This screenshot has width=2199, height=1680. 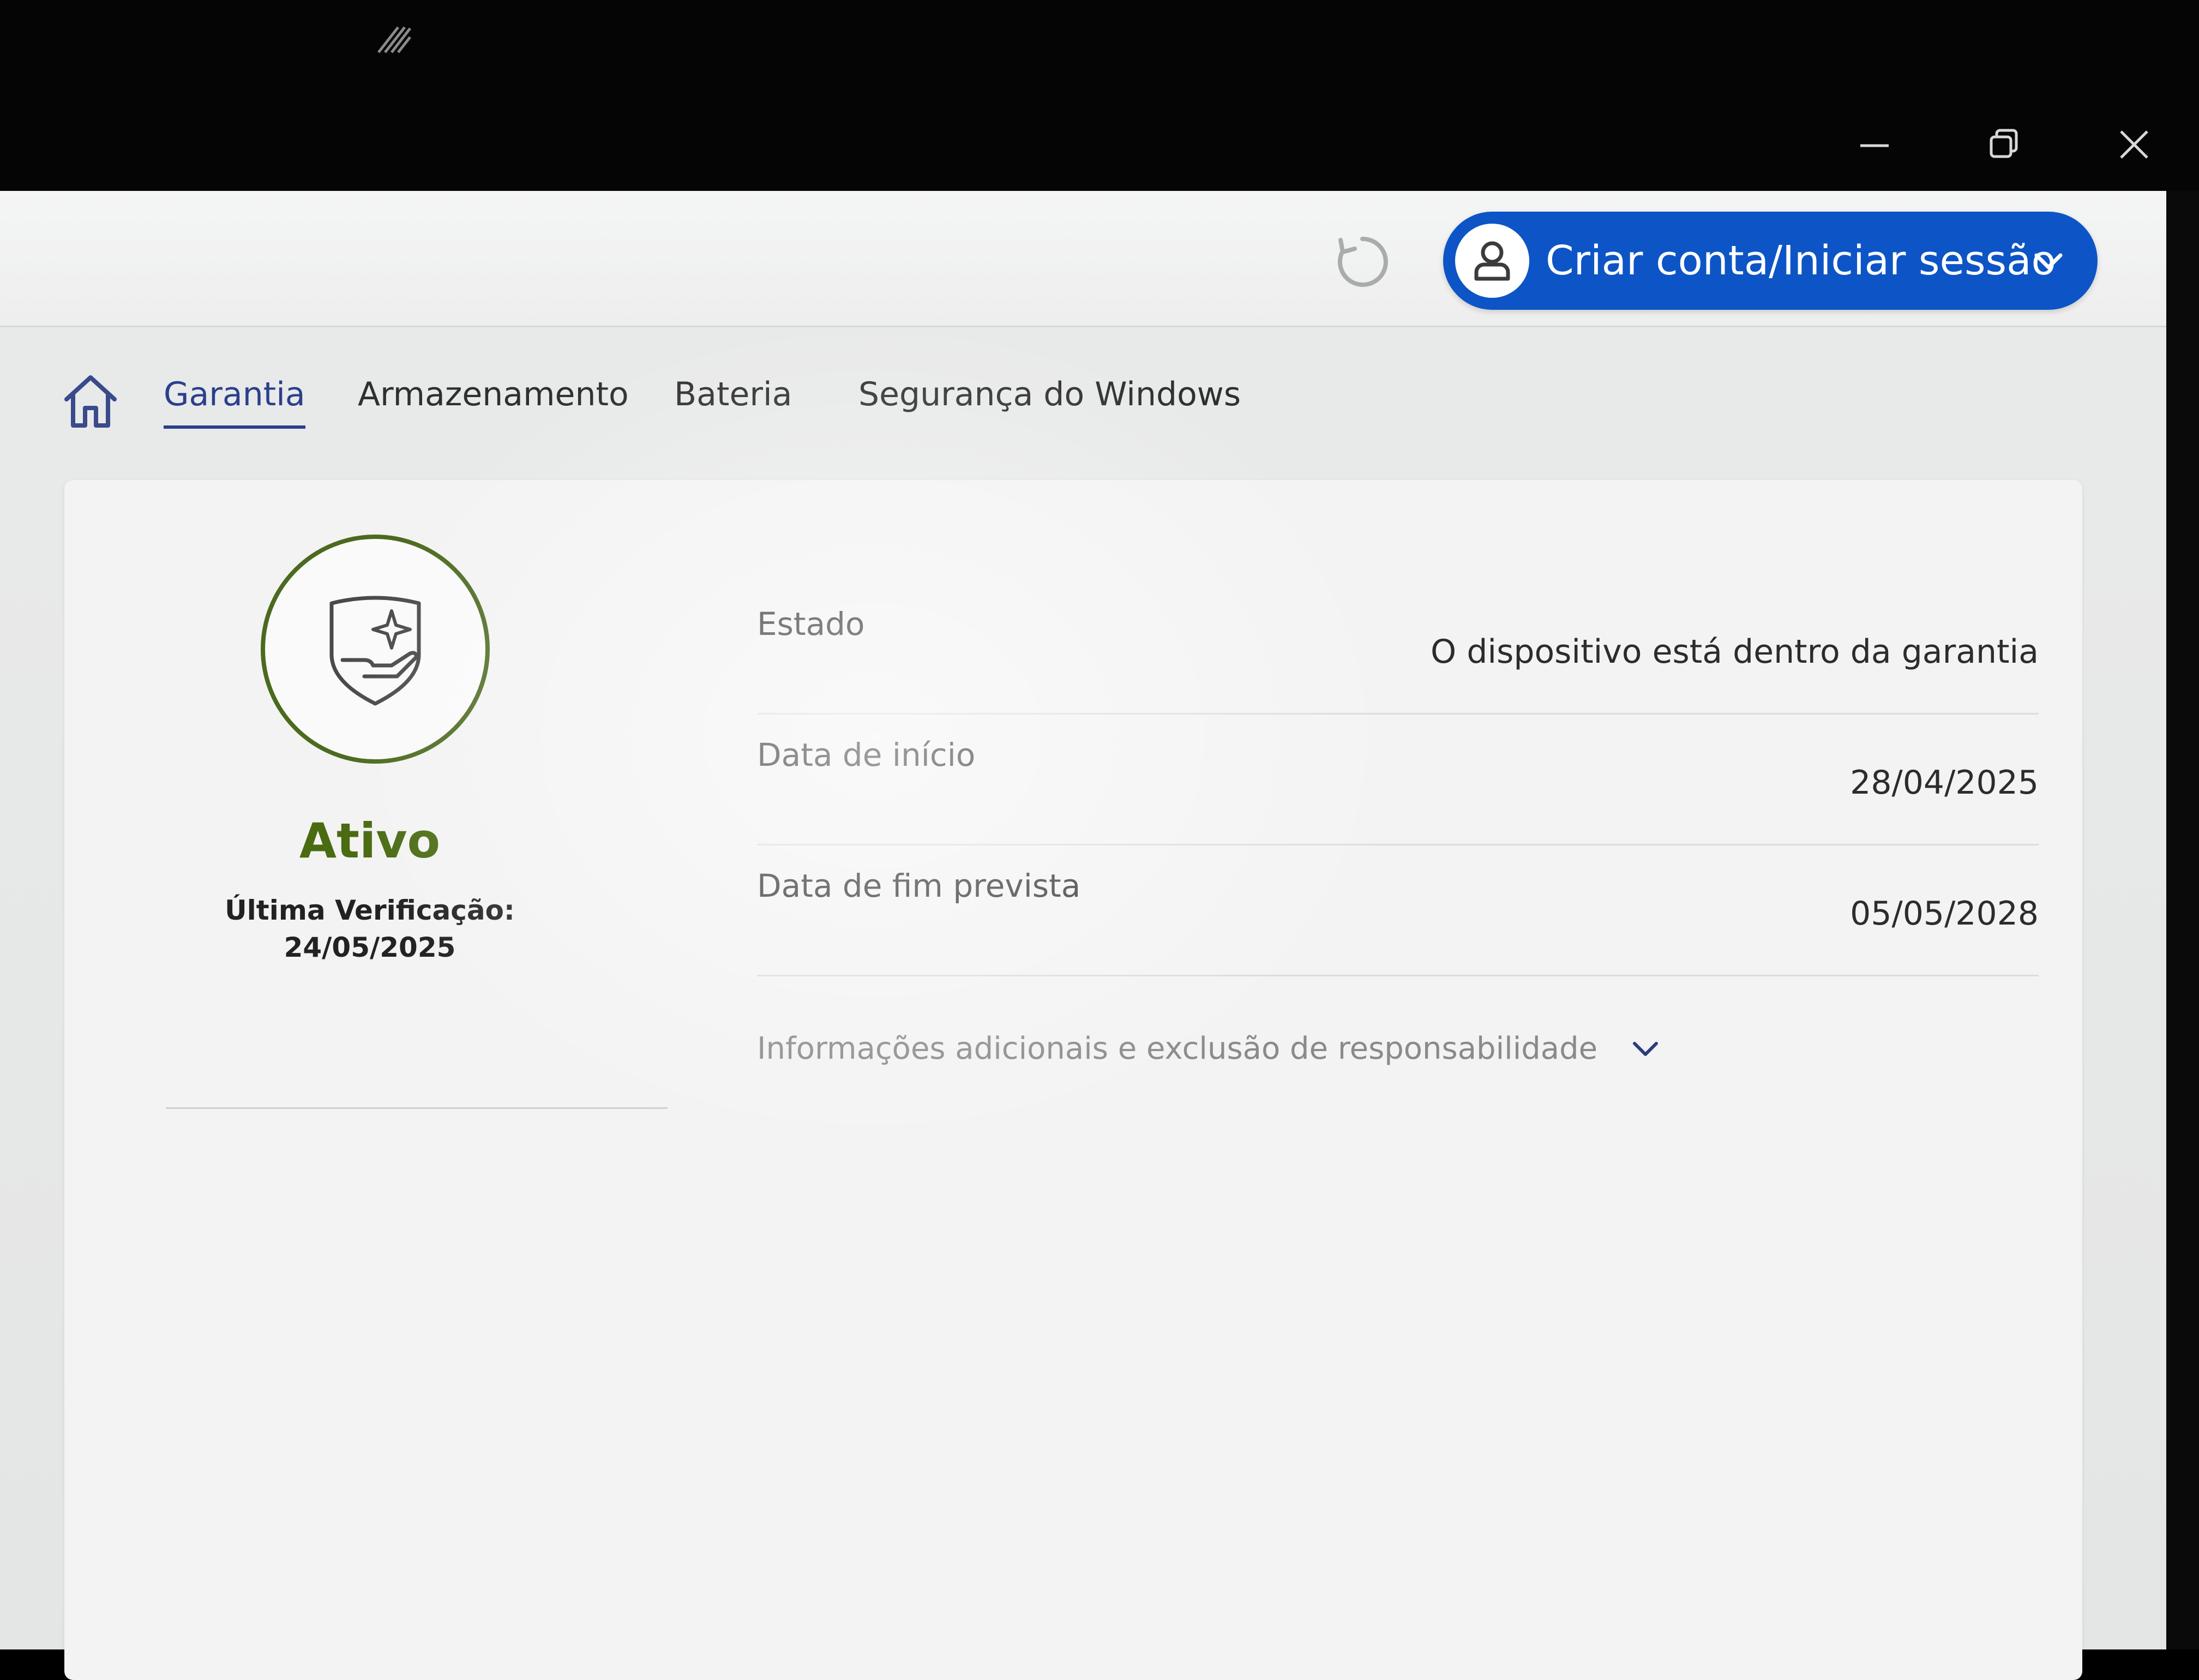 I want to click on detail-row-data-inicio: Data de início 28/04/2025, so click(x=1398, y=780).